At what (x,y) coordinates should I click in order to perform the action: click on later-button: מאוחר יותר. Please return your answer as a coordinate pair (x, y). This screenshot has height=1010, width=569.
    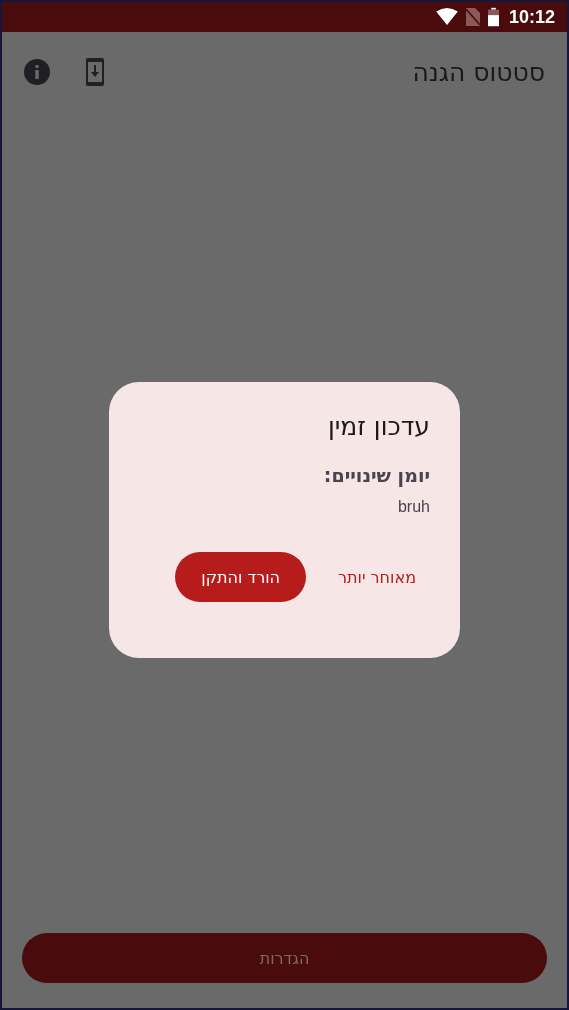
    Looking at the image, I should click on (377, 577).